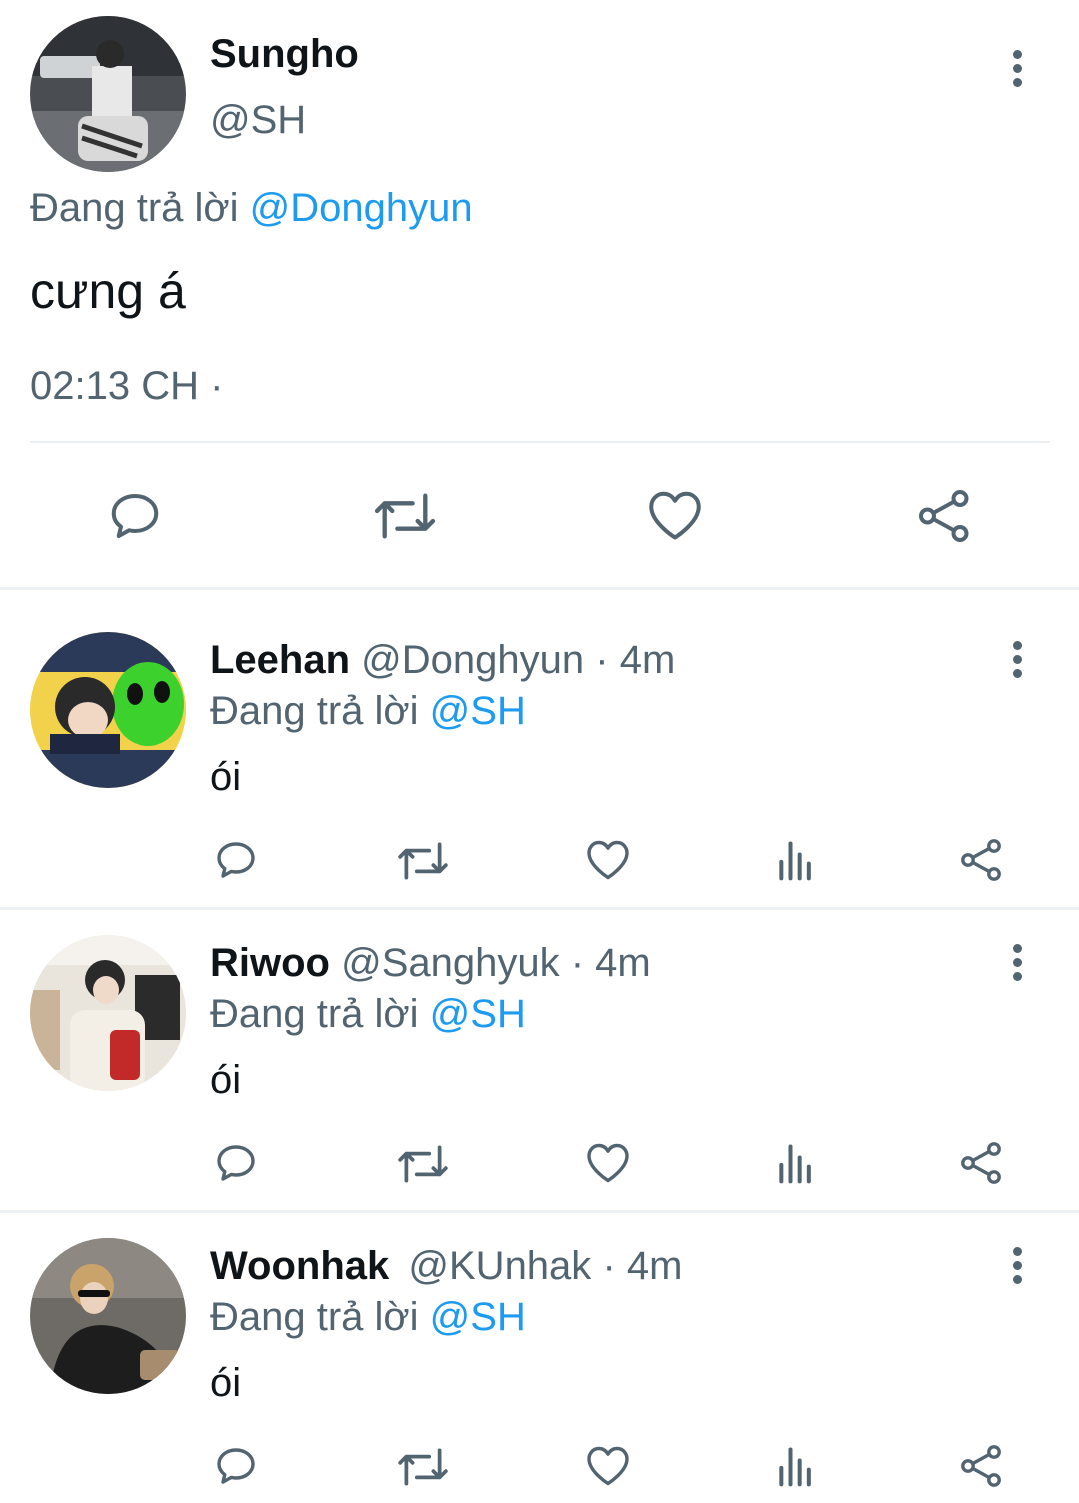 The image size is (1079, 1503). I want to click on author-handle: @Sanghyuk, so click(450, 963).